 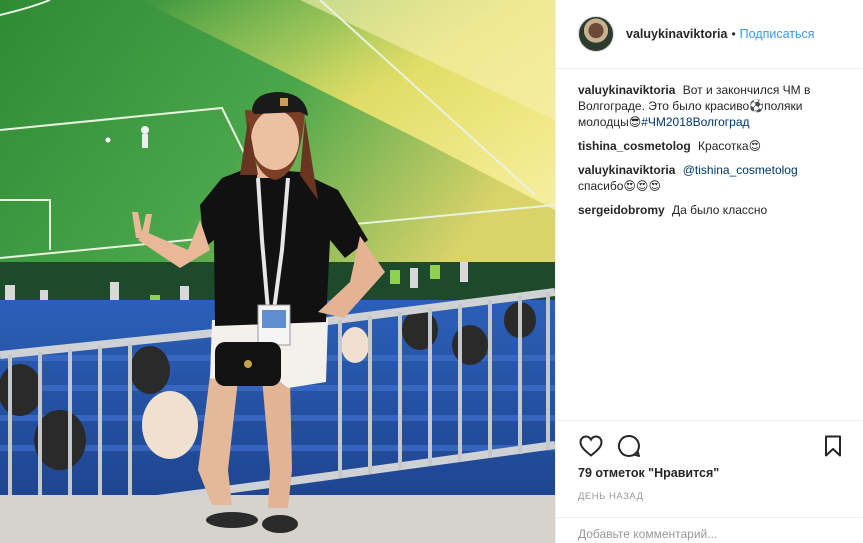 What do you see at coordinates (636, 146) in the screenshot?
I see `comment-author: tishina_cosmetolog` at bounding box center [636, 146].